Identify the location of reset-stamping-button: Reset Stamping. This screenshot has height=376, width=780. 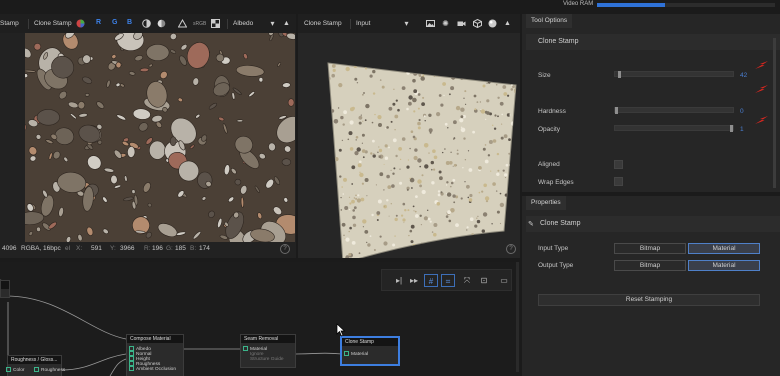
(649, 300).